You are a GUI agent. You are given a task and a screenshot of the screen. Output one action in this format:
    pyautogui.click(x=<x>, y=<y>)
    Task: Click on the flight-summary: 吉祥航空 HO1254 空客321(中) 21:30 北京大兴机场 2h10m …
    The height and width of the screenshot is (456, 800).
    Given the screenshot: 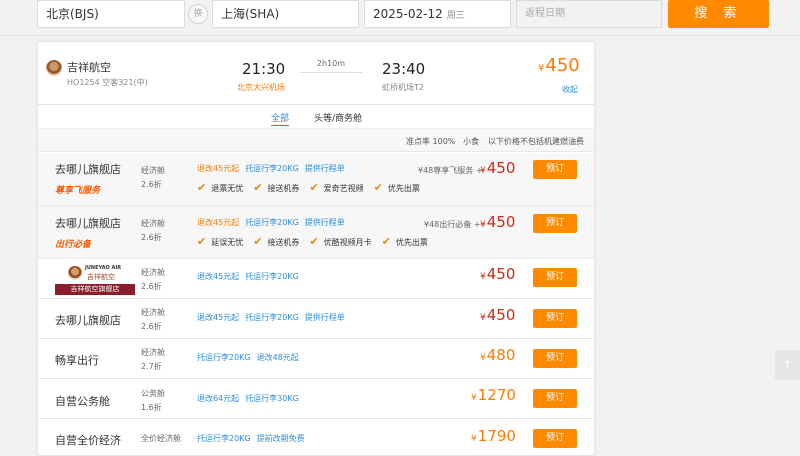 What is the action you would take?
    pyautogui.click(x=316, y=73)
    